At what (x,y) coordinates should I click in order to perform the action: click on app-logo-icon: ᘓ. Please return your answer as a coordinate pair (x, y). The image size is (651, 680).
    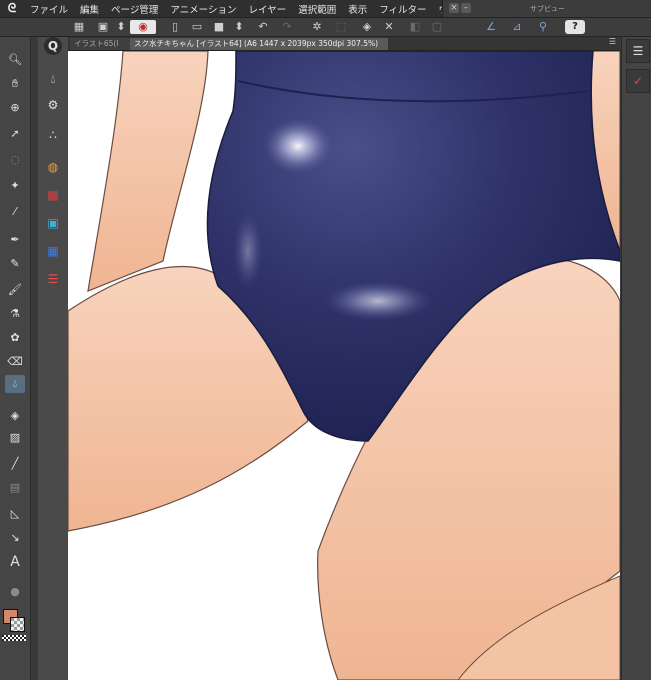
    Looking at the image, I should click on (12, 8).